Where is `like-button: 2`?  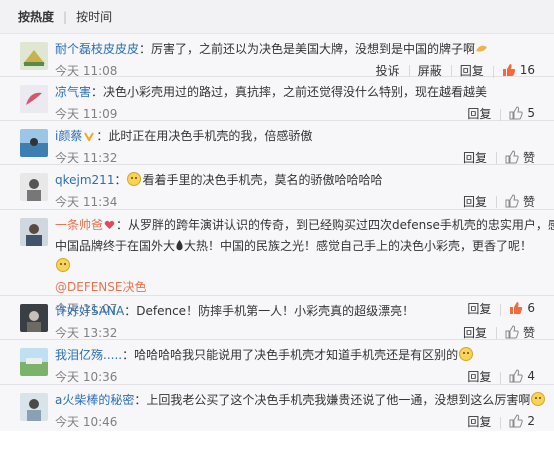 like-button: 2 is located at coordinates (522, 421).